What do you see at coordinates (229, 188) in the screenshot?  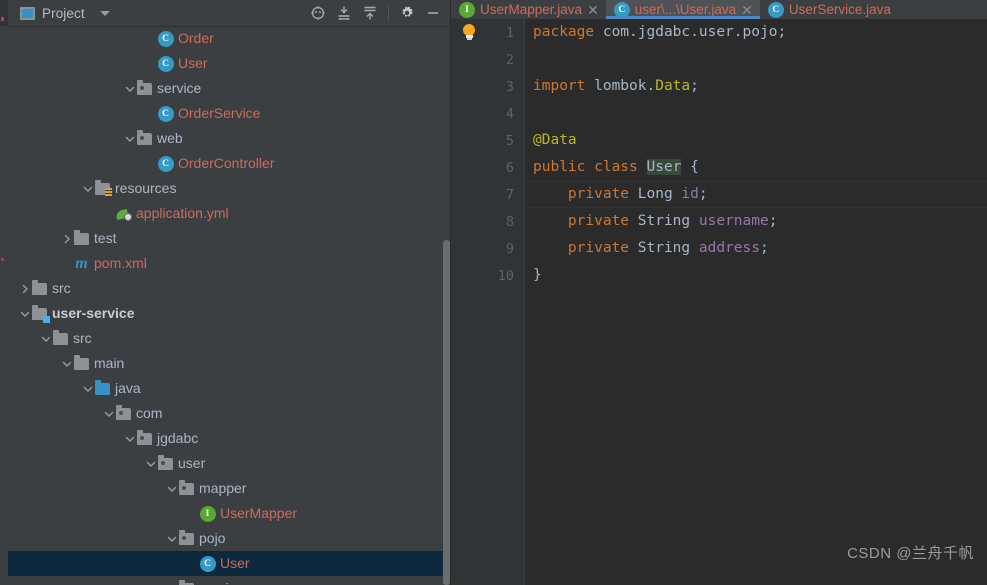 I see `tree-node-resources: resources` at bounding box center [229, 188].